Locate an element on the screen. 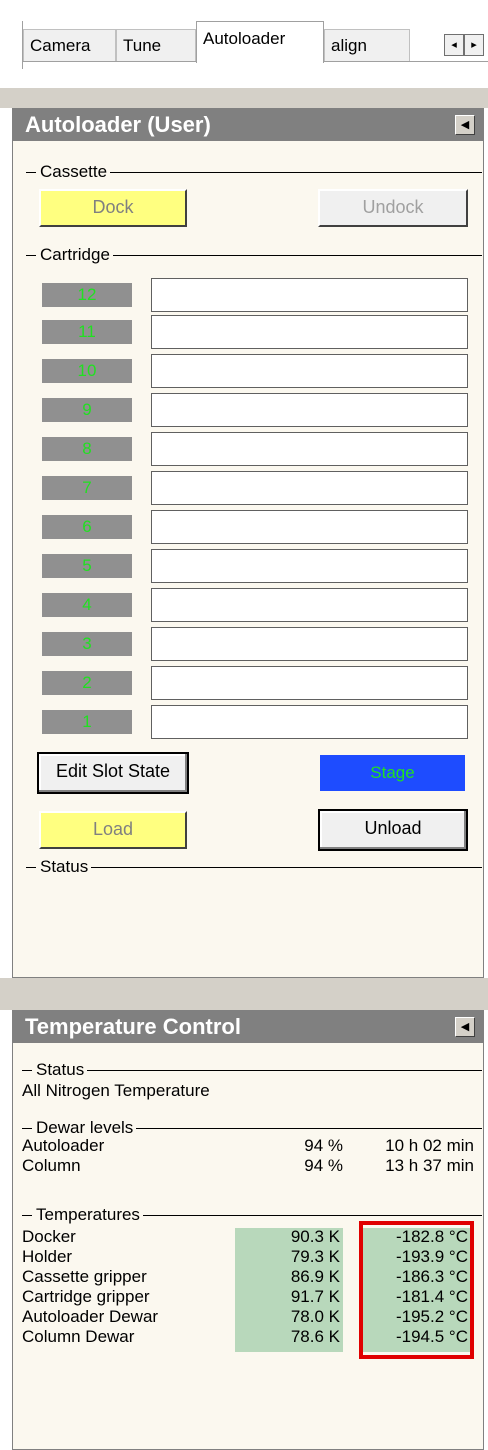 The width and height of the screenshot is (488, 1450). temp-name: Autoloader Dewar is located at coordinates (90, 1316).